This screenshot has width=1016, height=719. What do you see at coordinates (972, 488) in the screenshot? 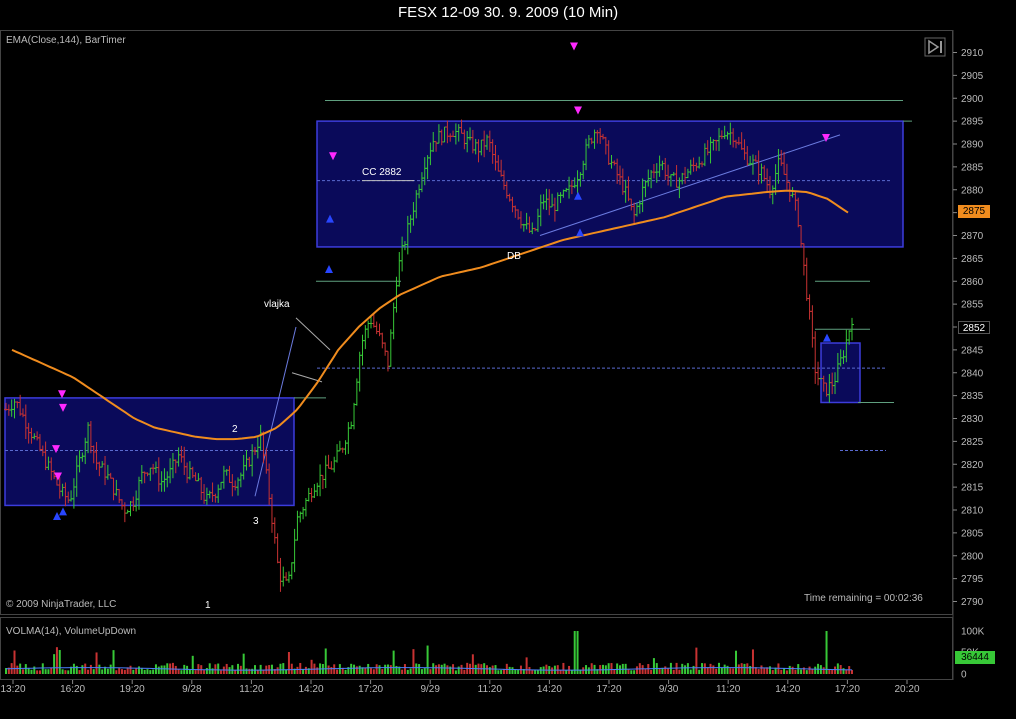
I see `y-tick-label: 2815` at bounding box center [972, 488].